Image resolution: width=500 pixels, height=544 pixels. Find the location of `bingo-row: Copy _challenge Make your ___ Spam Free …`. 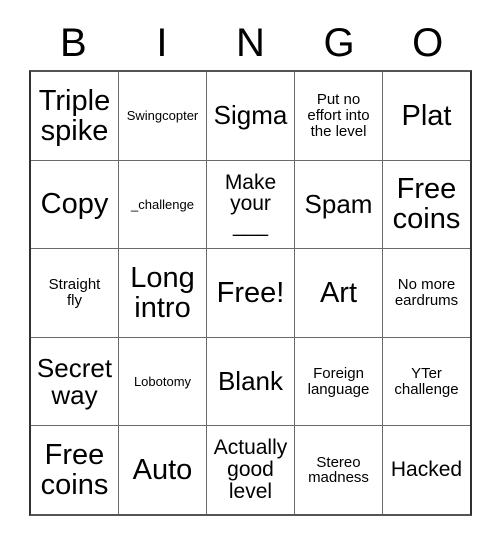

bingo-row: Copy _challenge Make your ___ Spam Free … is located at coordinates (250, 205).